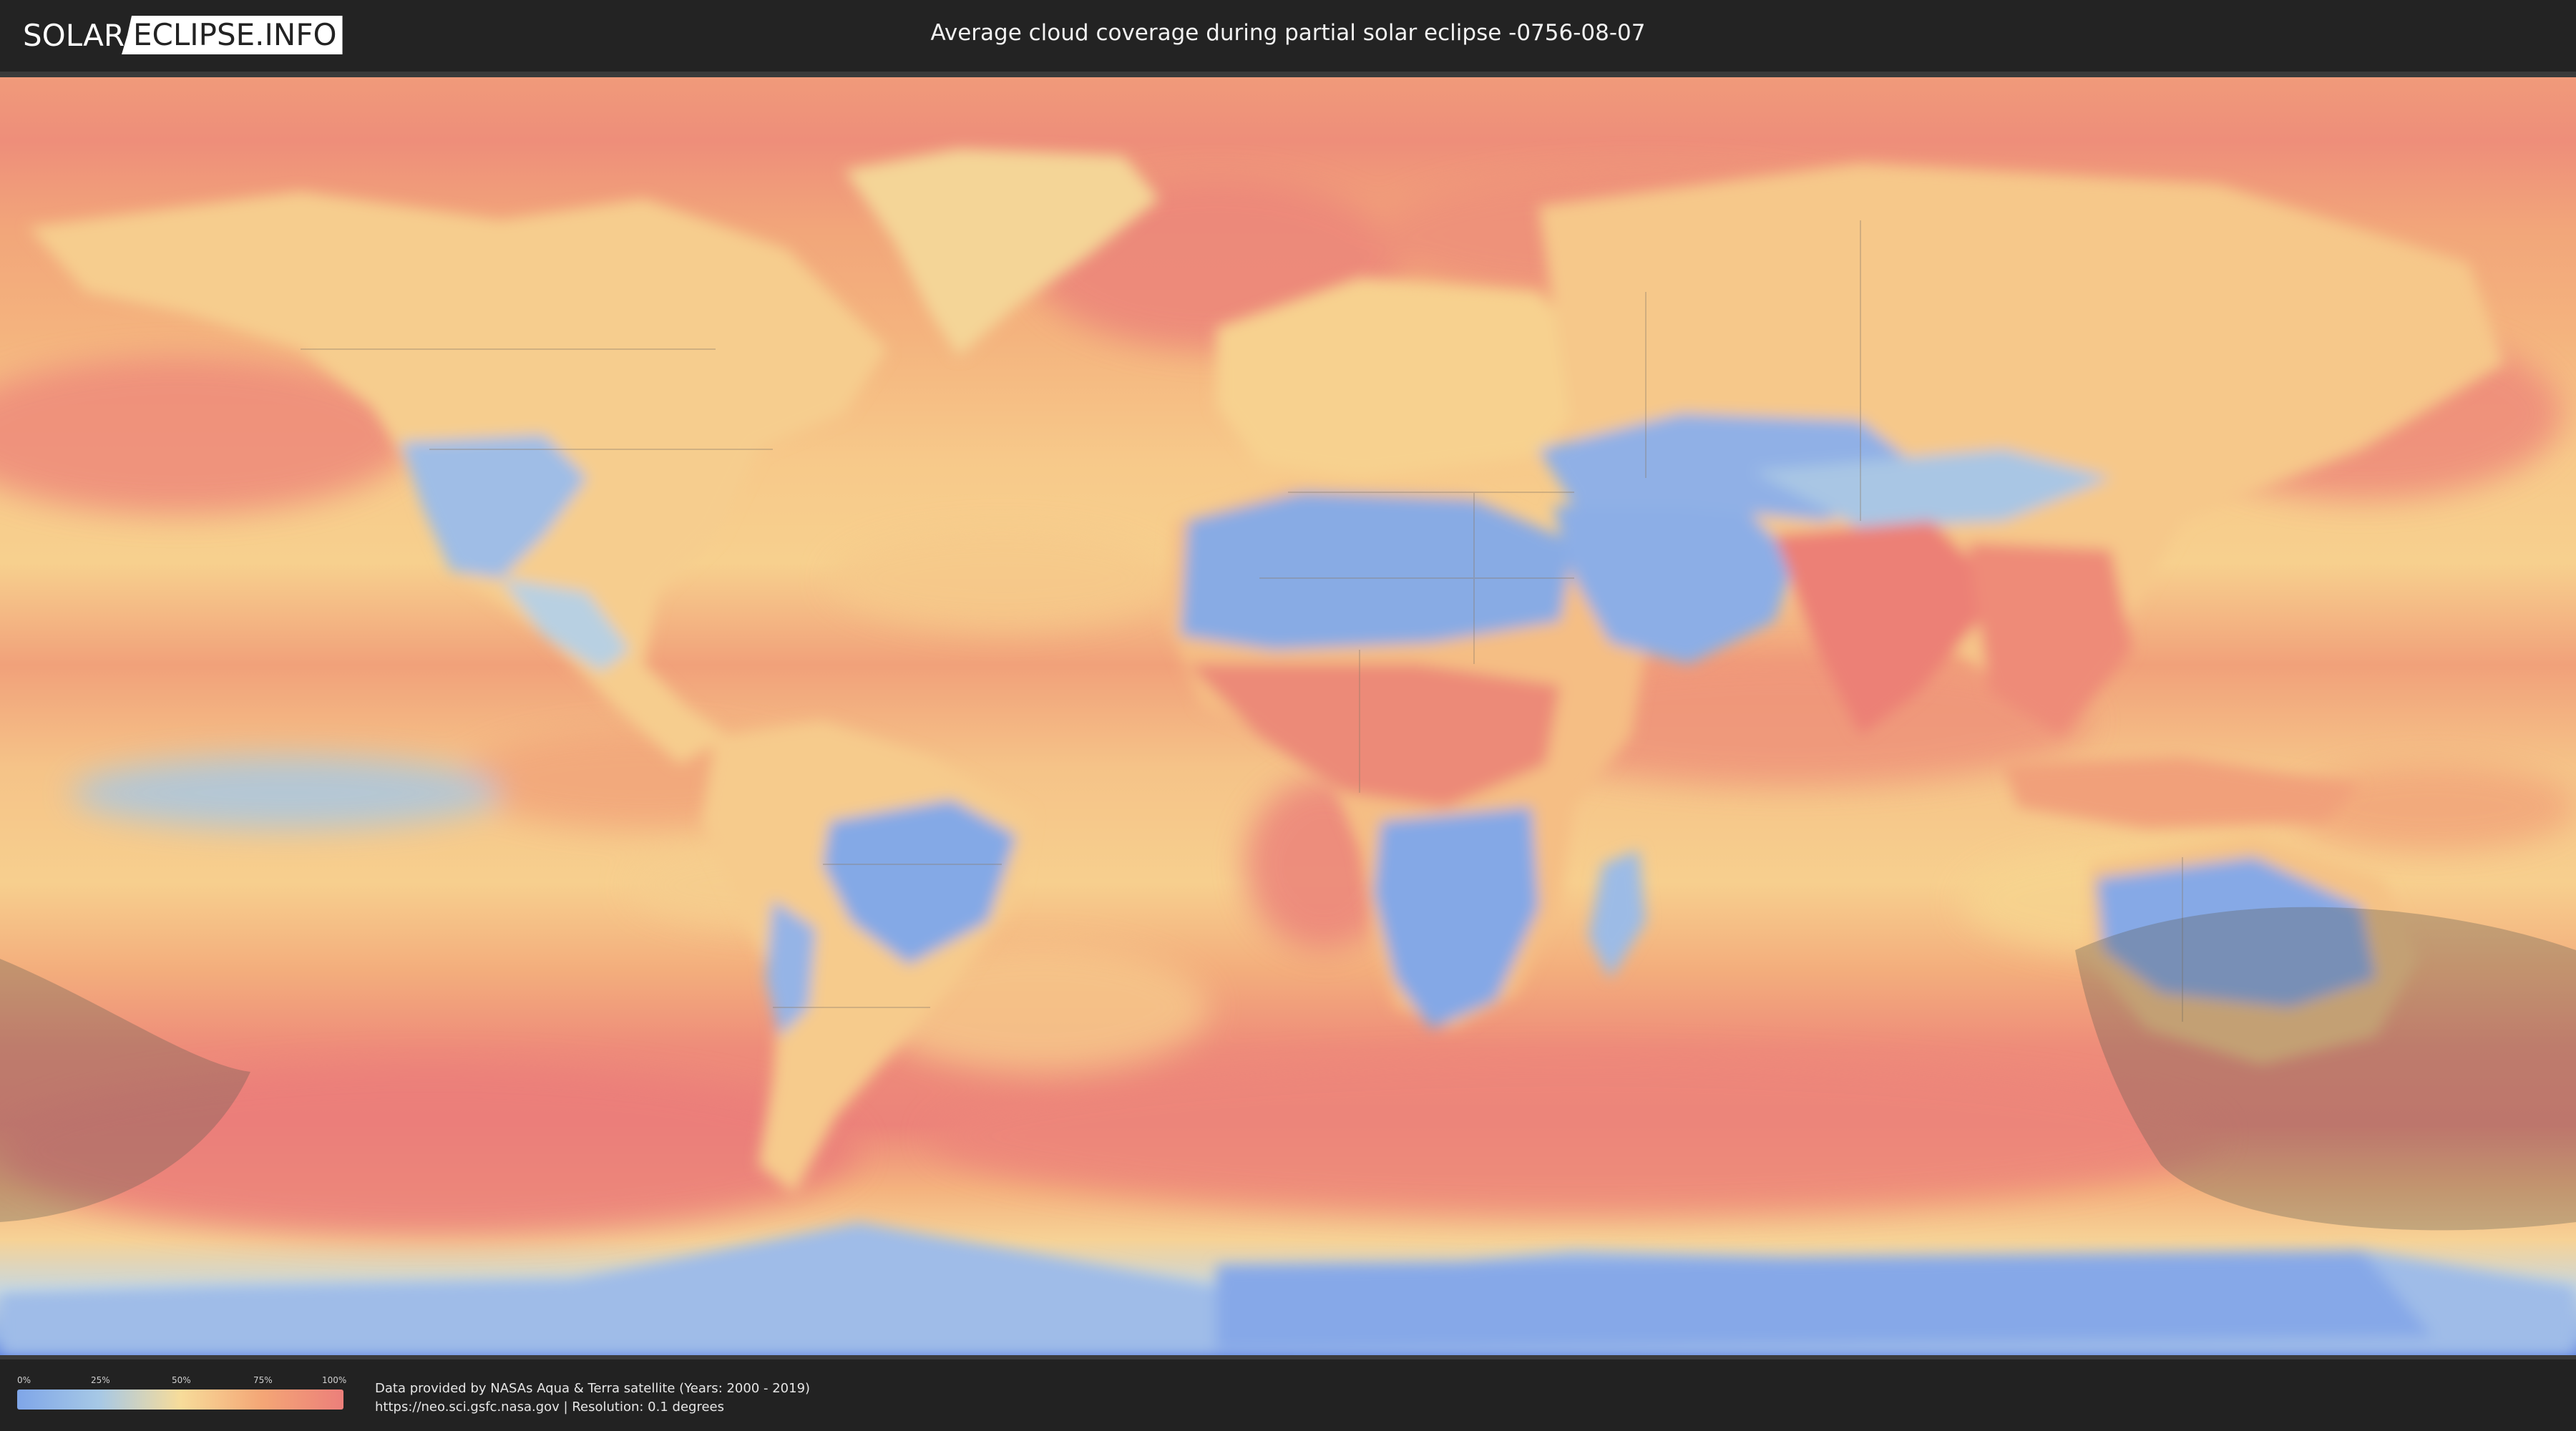 This screenshot has width=2576, height=1431. What do you see at coordinates (1824, 1301) in the screenshot?
I see `land-antarctica-east-clear` at bounding box center [1824, 1301].